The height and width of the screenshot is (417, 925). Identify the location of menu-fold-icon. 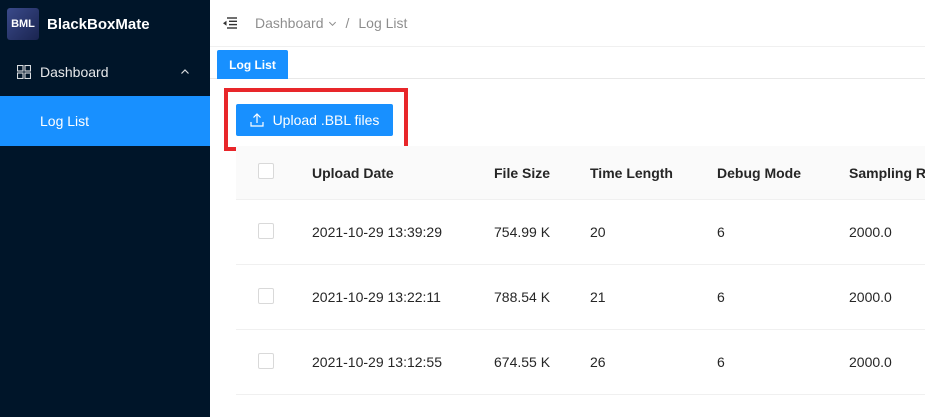
(230, 23).